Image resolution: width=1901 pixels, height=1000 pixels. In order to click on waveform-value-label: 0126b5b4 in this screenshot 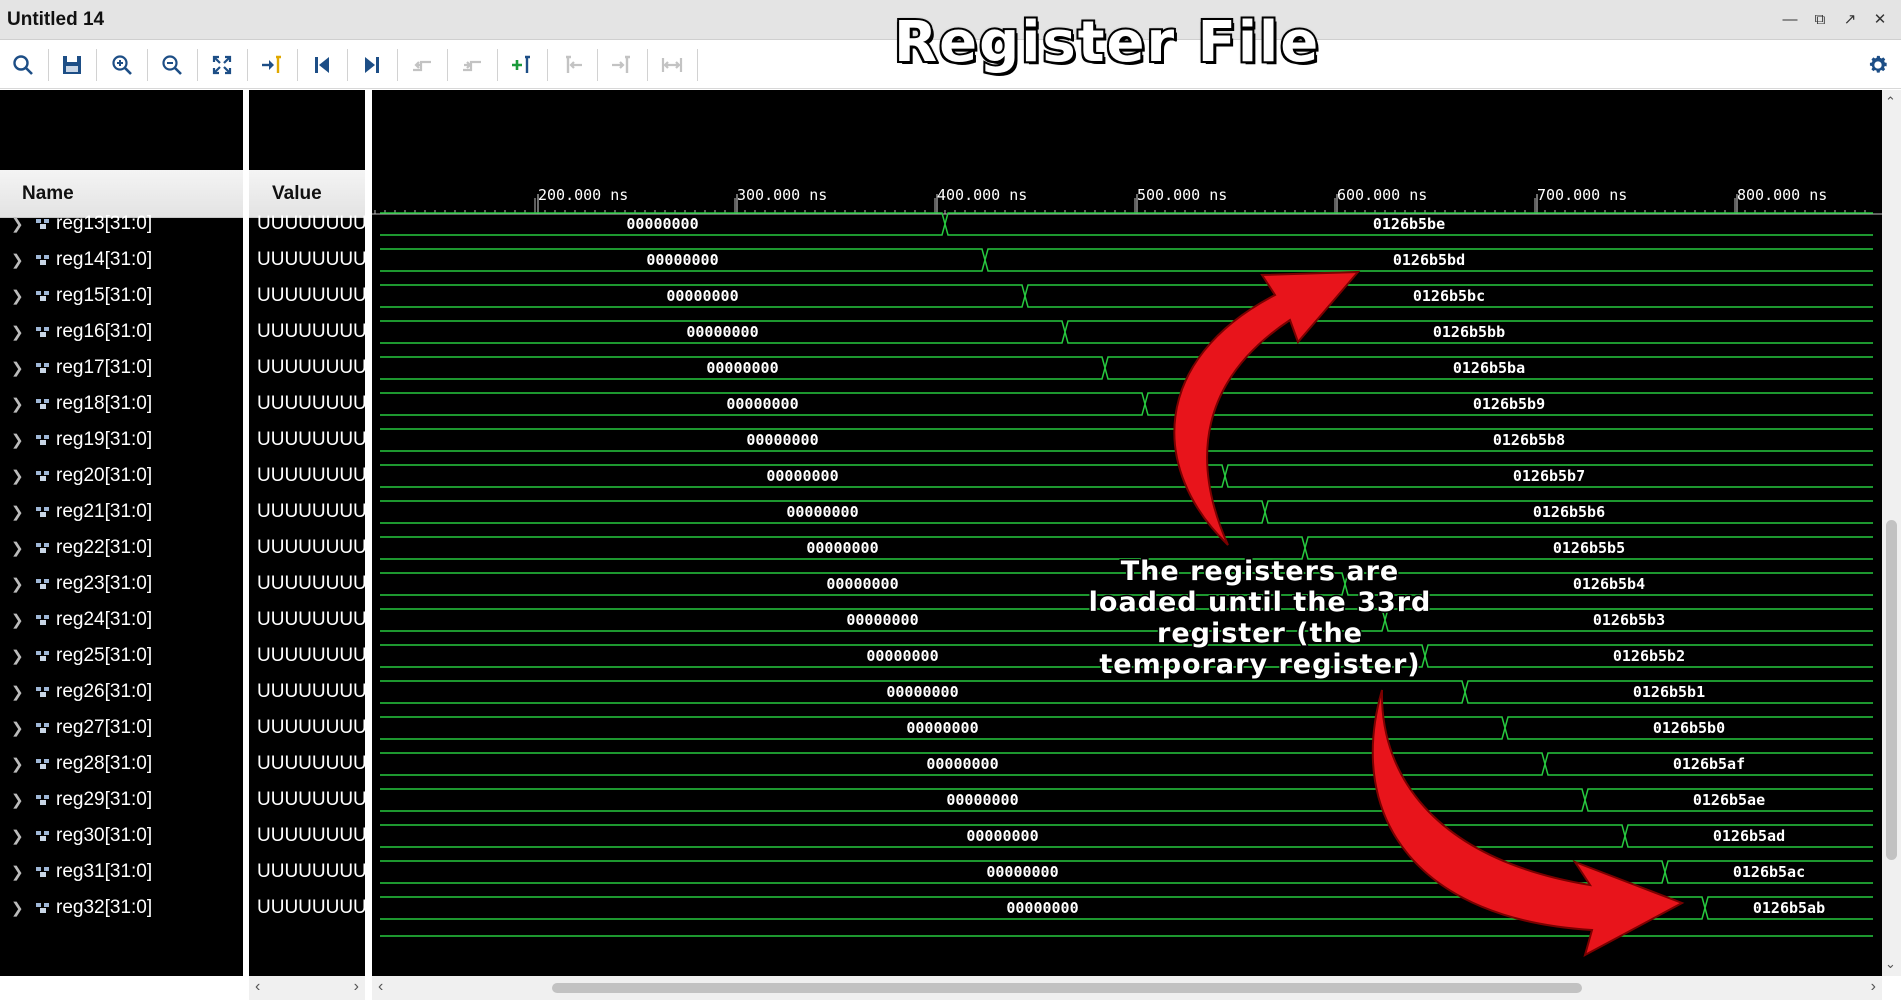, I will do `click(1609, 584)`.